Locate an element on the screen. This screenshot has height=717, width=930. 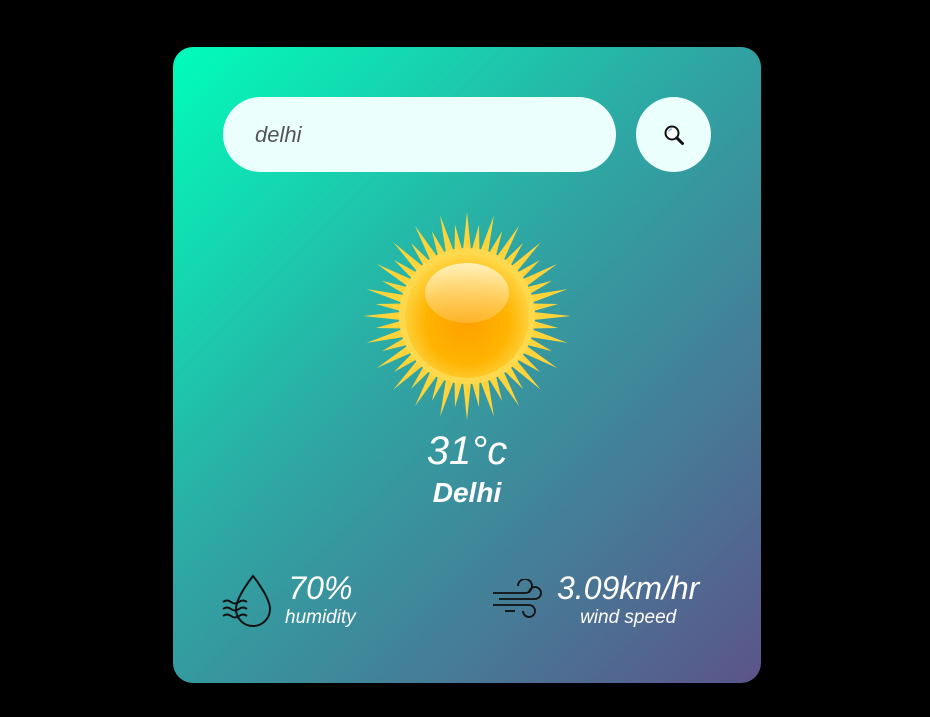
humidity-icon is located at coordinates (247, 600).